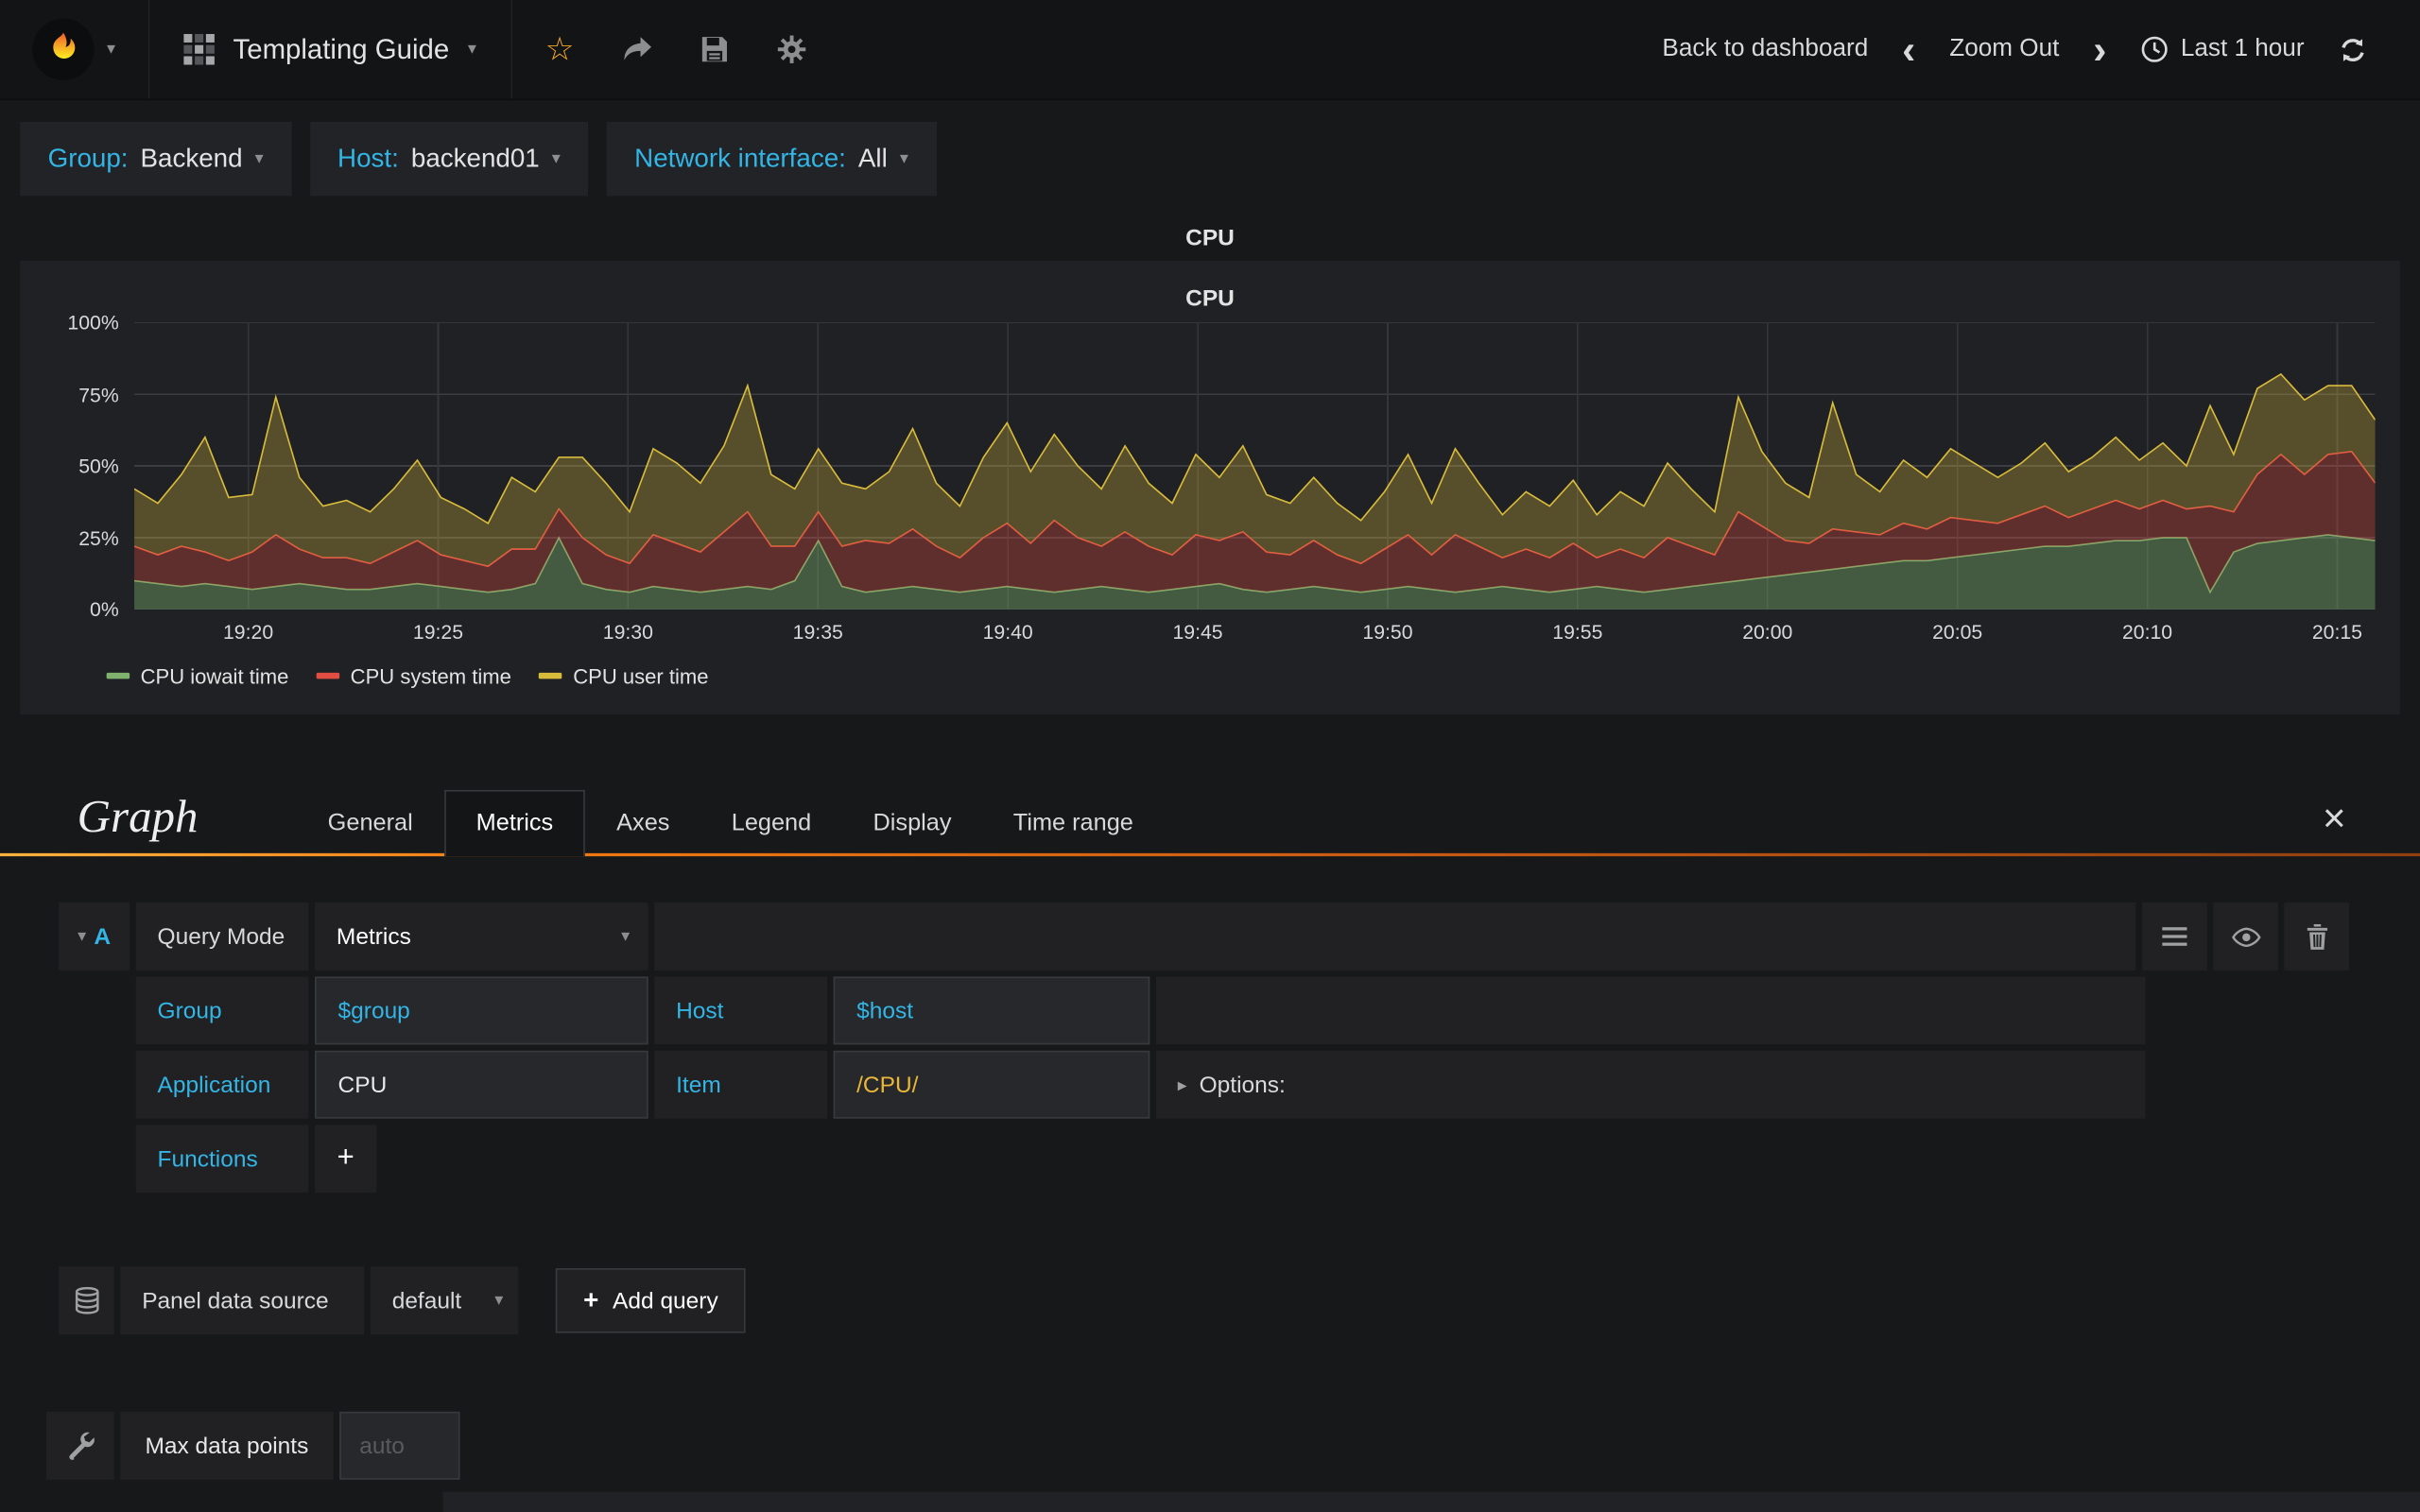 This screenshot has height=1512, width=2420. What do you see at coordinates (2099, 49) in the screenshot?
I see `time-shift-right-icon: ›` at bounding box center [2099, 49].